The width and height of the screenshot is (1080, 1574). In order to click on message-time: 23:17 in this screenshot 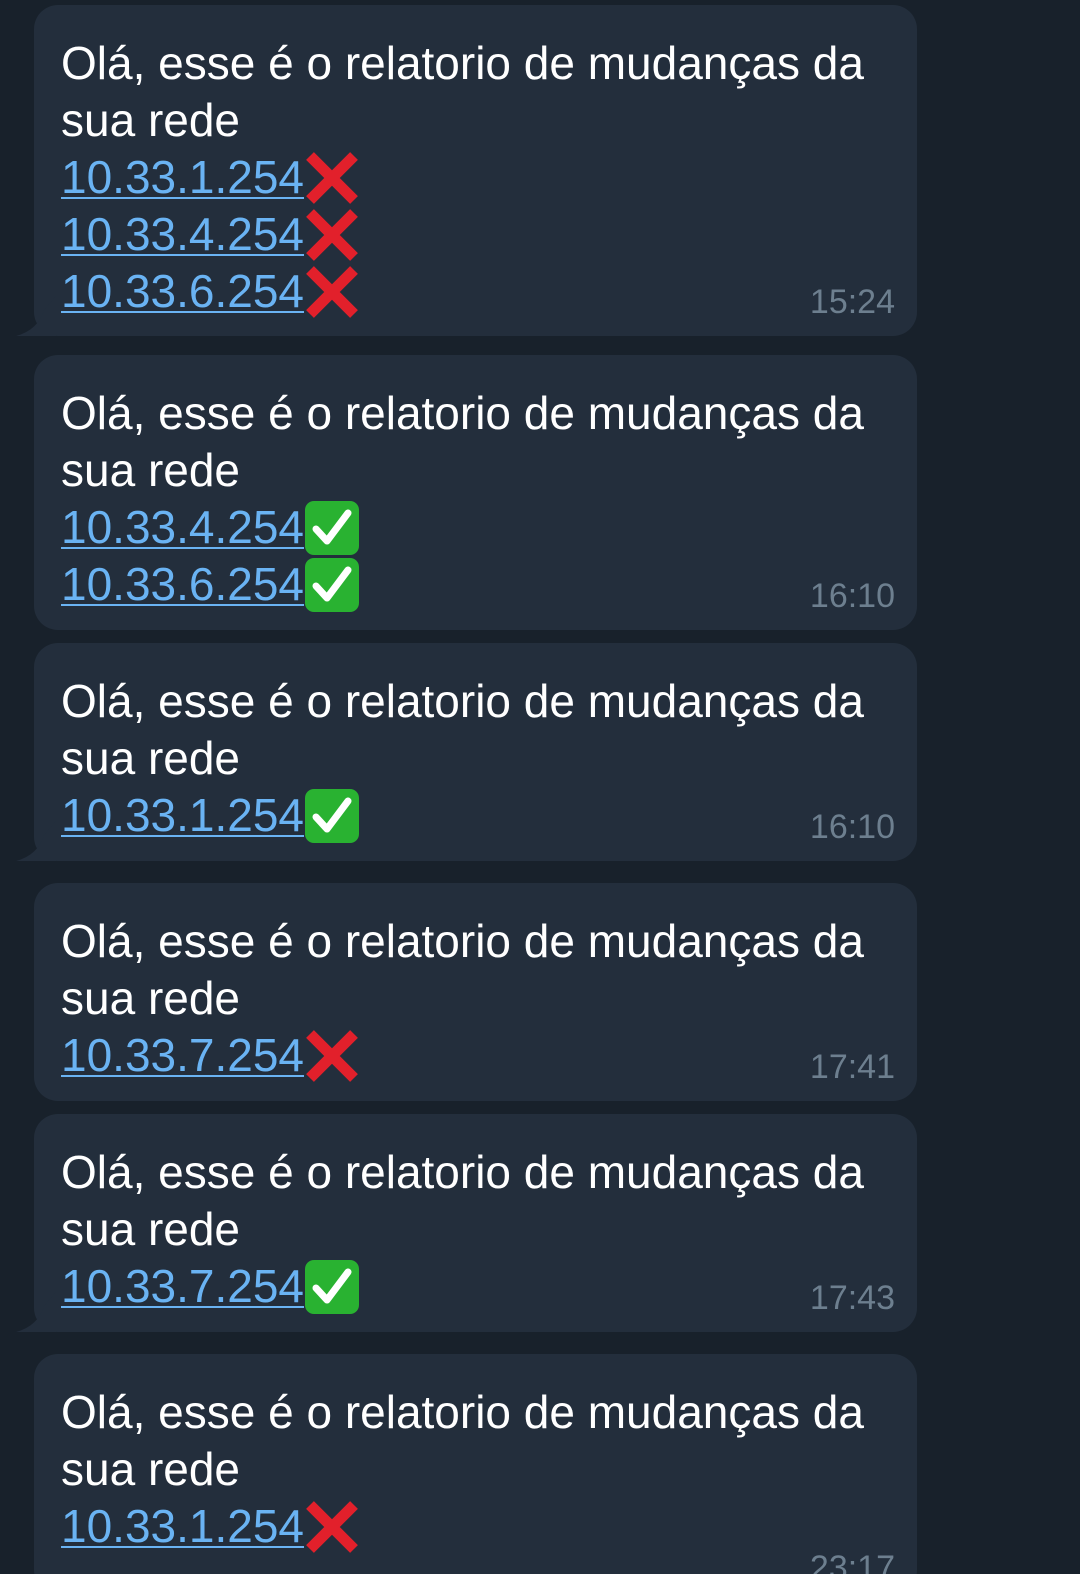, I will do `click(852, 1561)`.